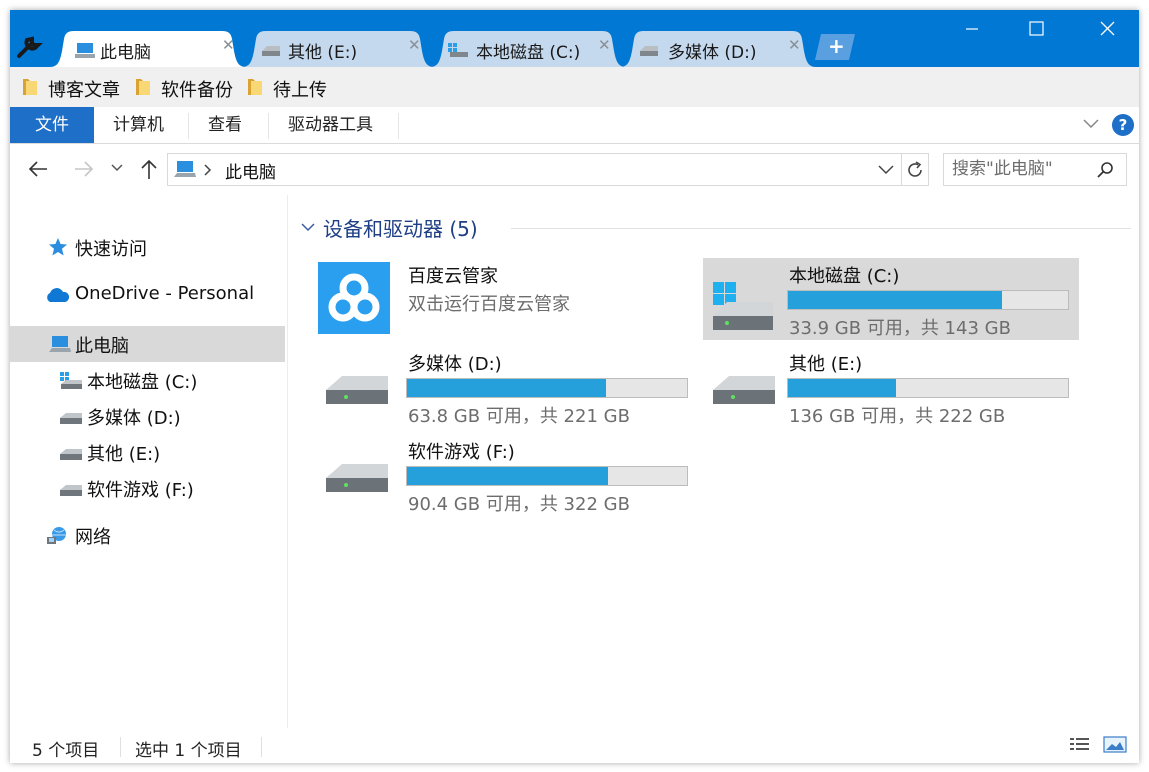 This screenshot has height=772, width=1149. Describe the element at coordinates (147, 535) in the screenshot. I see `sidebar-item-network: 网络` at that location.